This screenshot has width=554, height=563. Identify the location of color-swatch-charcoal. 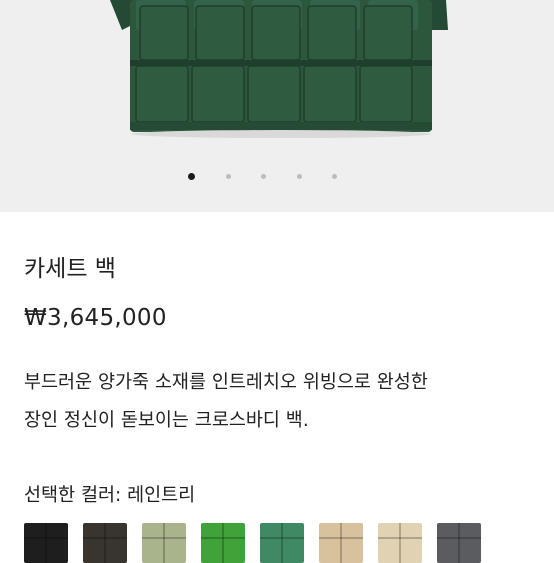
(459, 543).